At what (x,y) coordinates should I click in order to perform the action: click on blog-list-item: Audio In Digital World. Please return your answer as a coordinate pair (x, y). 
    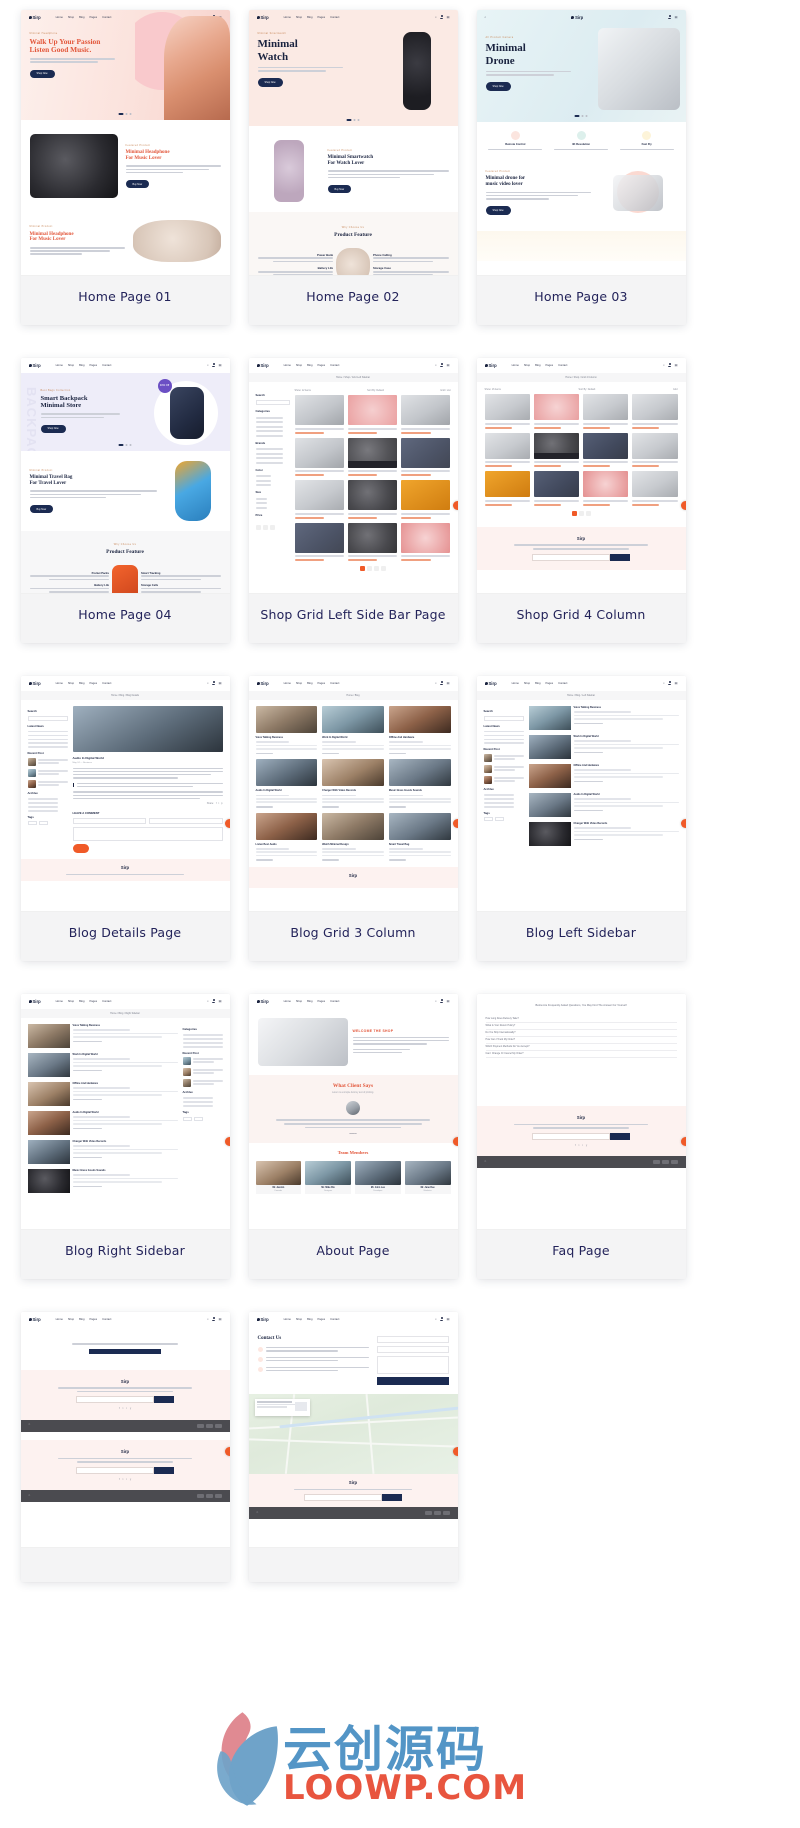
    Looking at the image, I should click on (102, 1123).